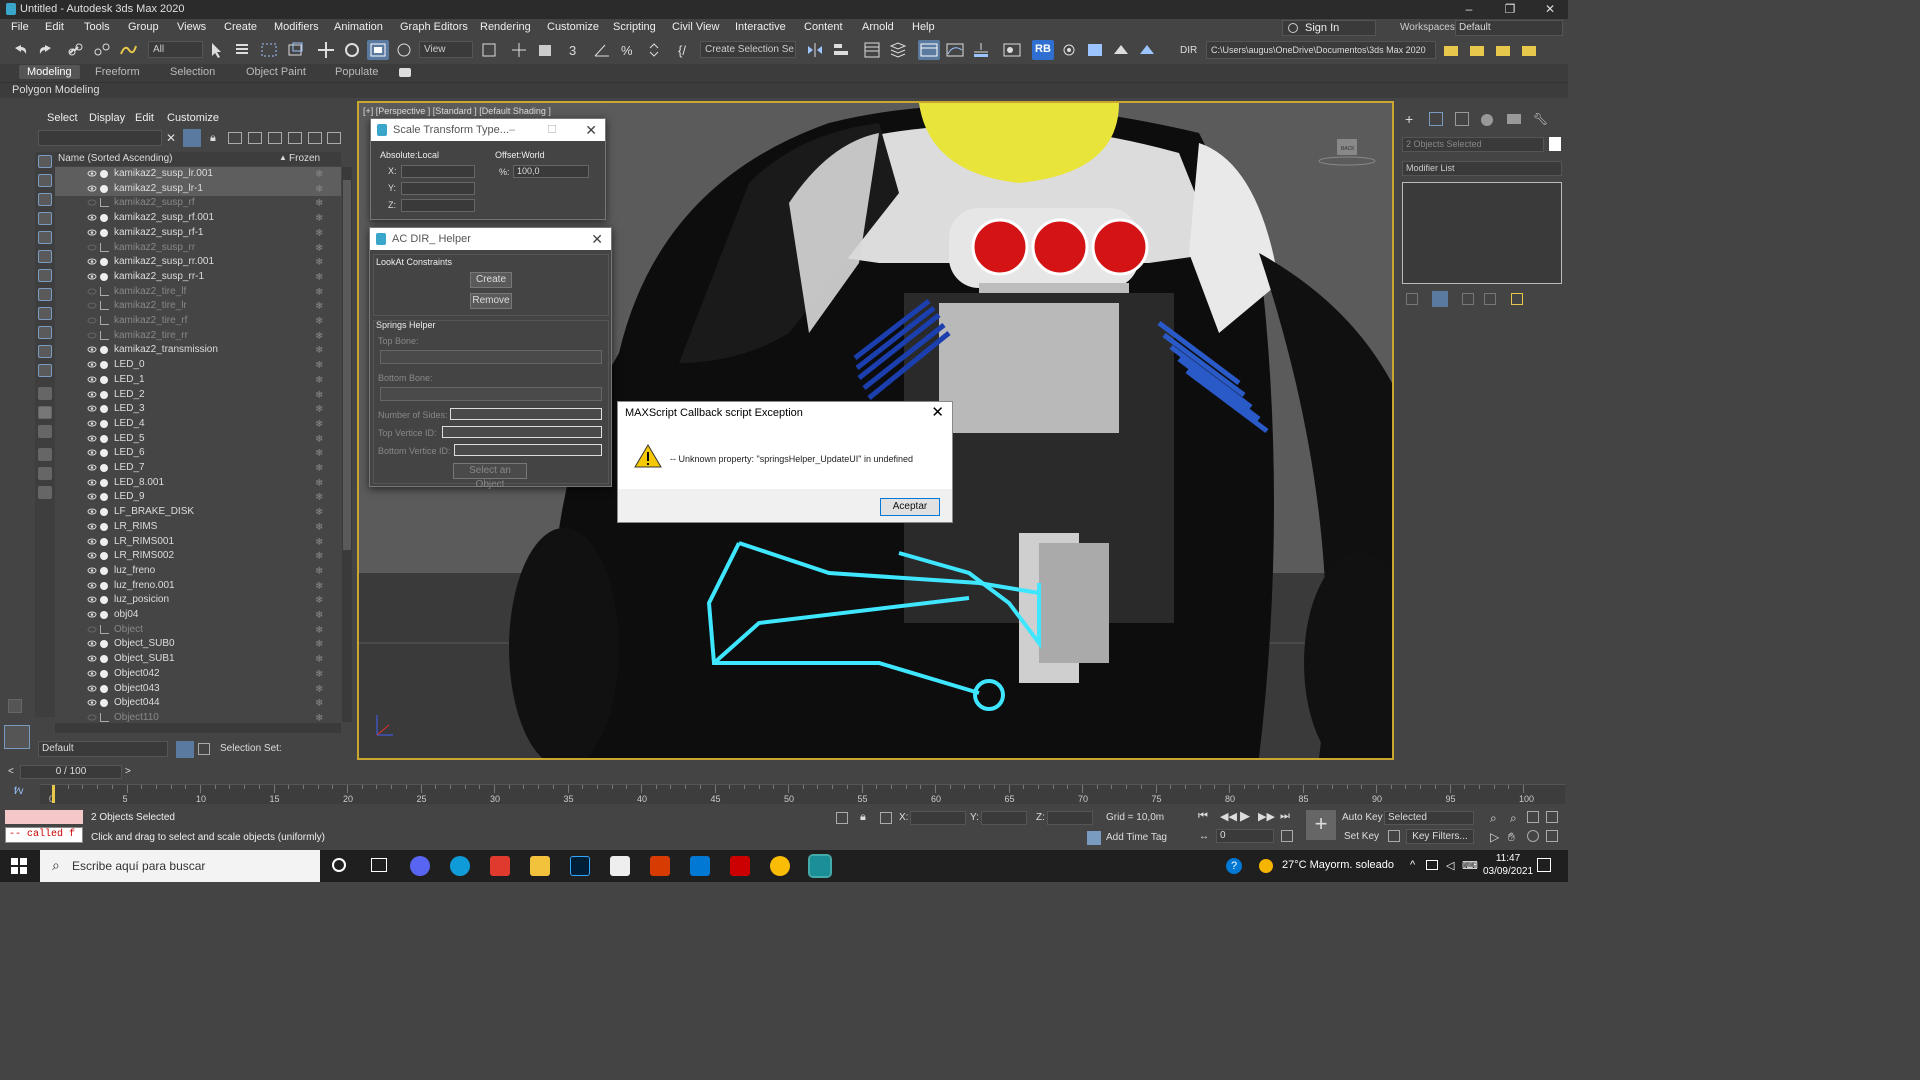 Image resolution: width=1920 pixels, height=1080 pixels. Describe the element at coordinates (326, 50) in the screenshot. I see `move-icon` at that location.